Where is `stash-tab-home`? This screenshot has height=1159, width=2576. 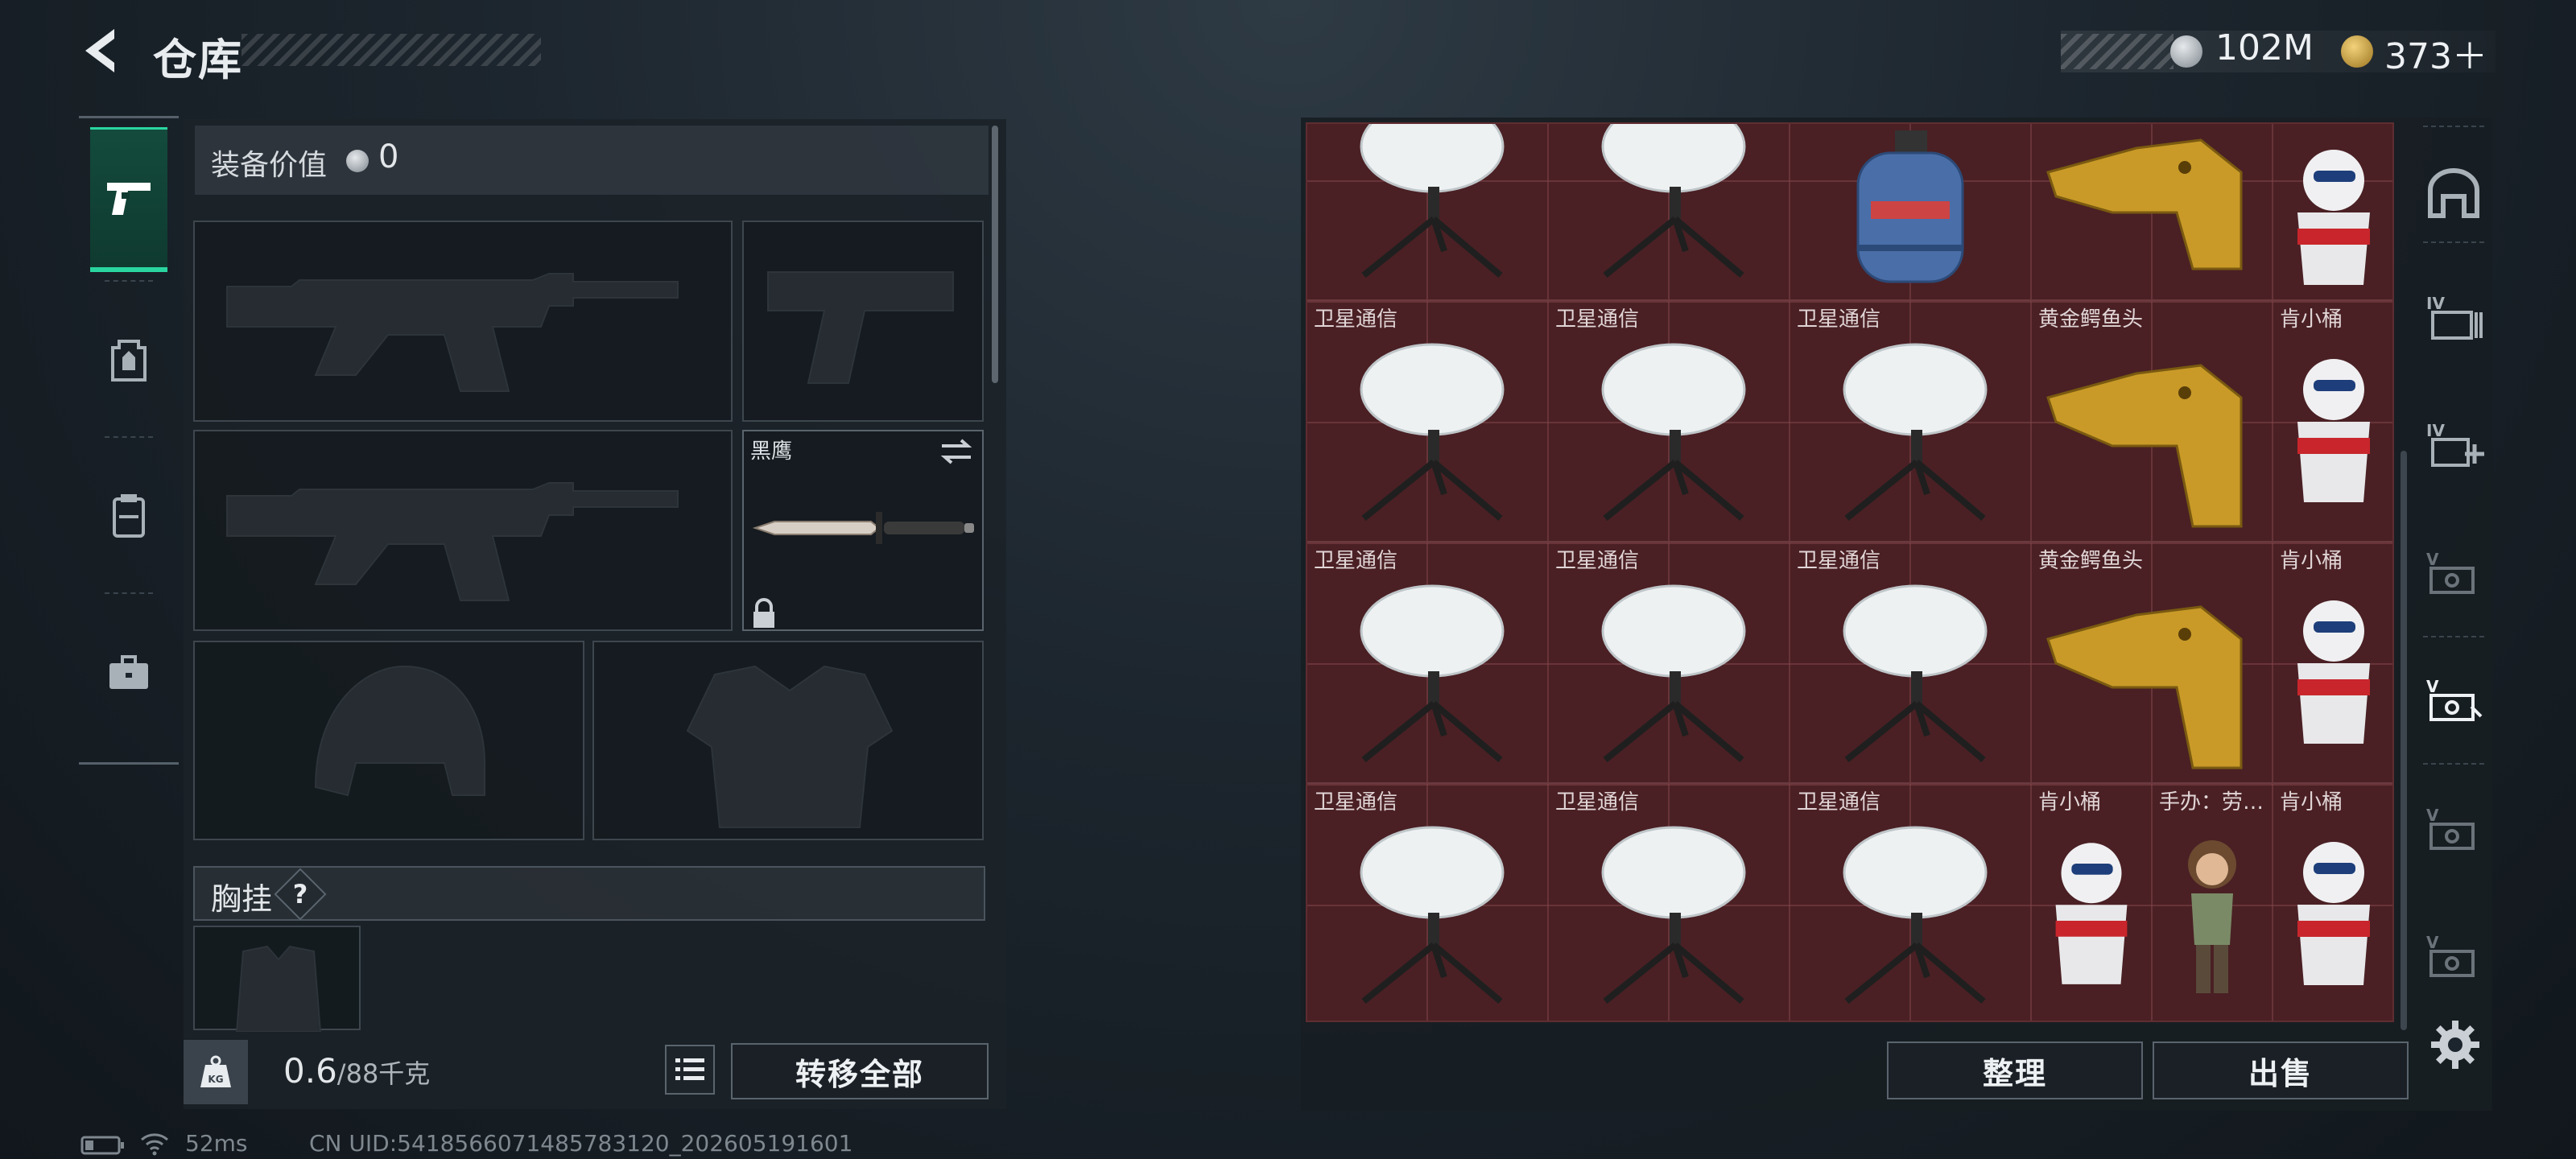
stash-tab-home is located at coordinates (2453, 193).